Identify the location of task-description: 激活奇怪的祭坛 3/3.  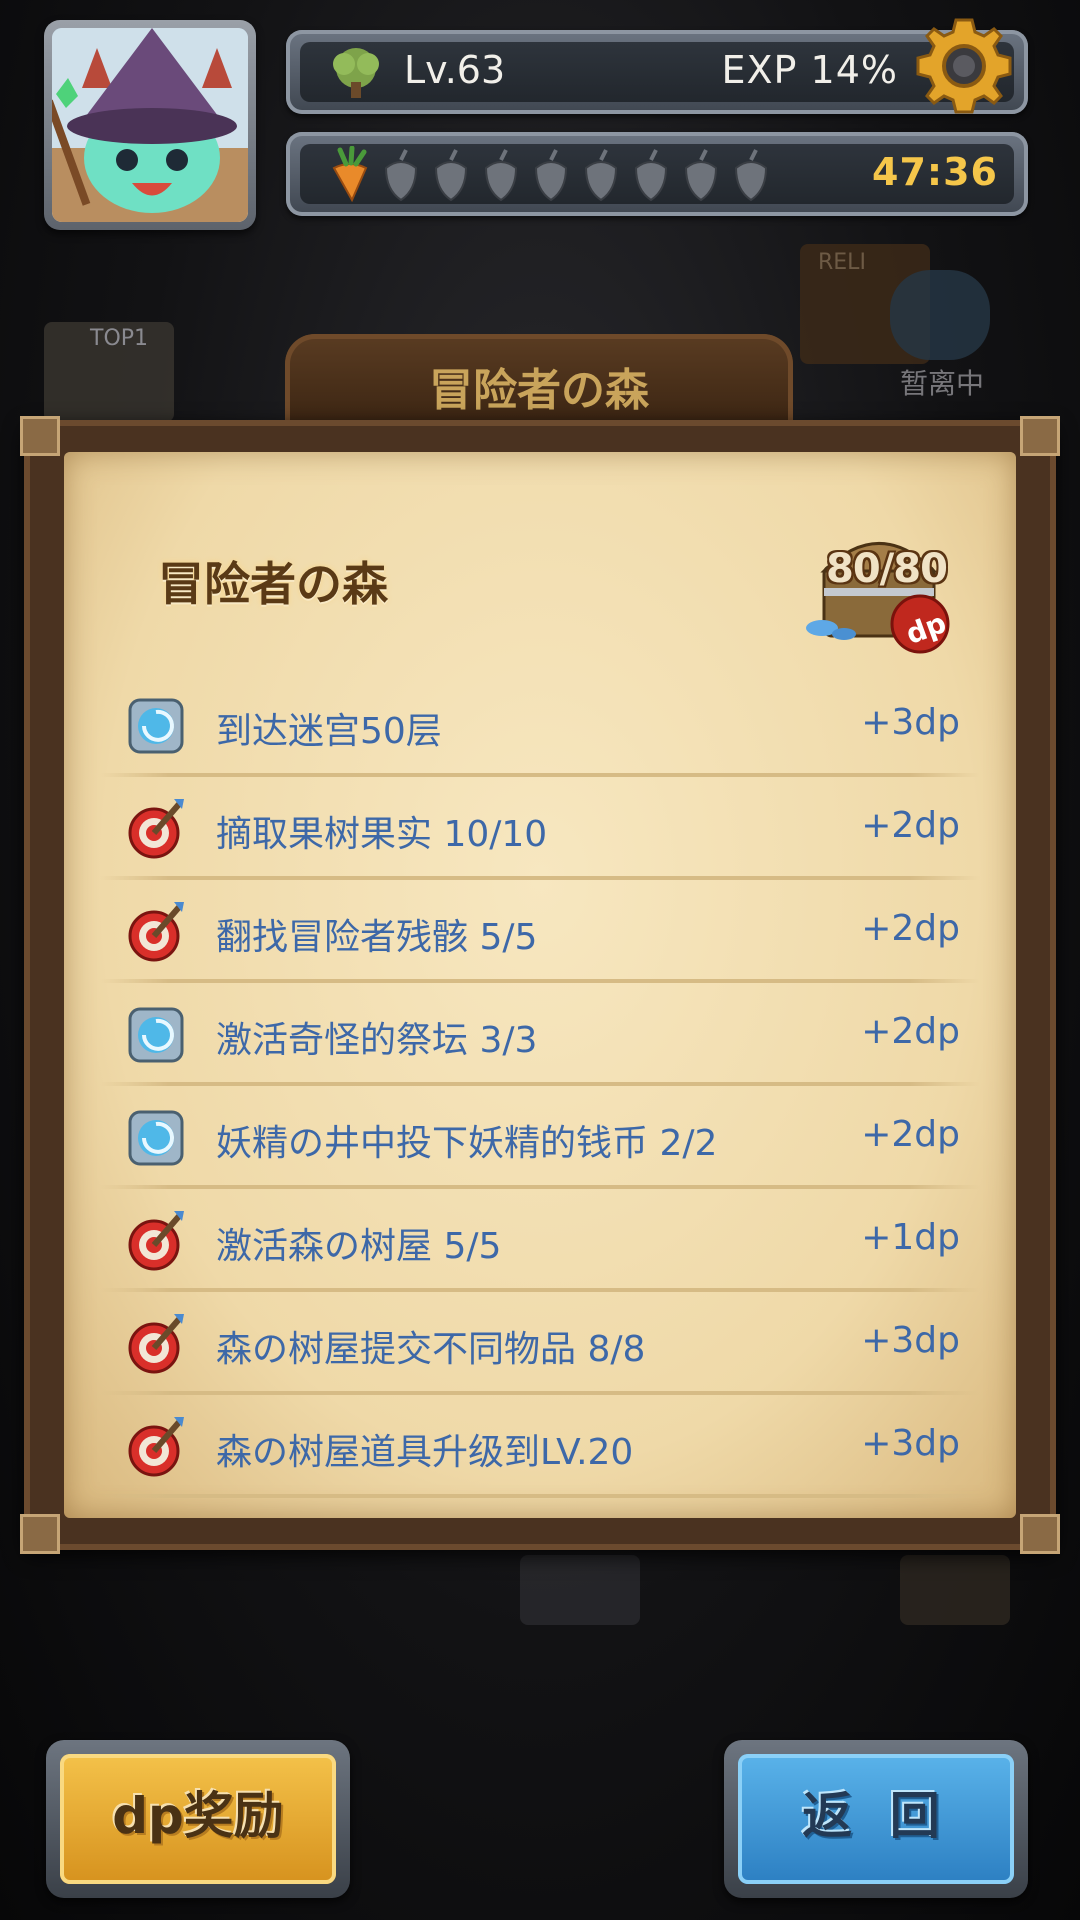
(377, 1040).